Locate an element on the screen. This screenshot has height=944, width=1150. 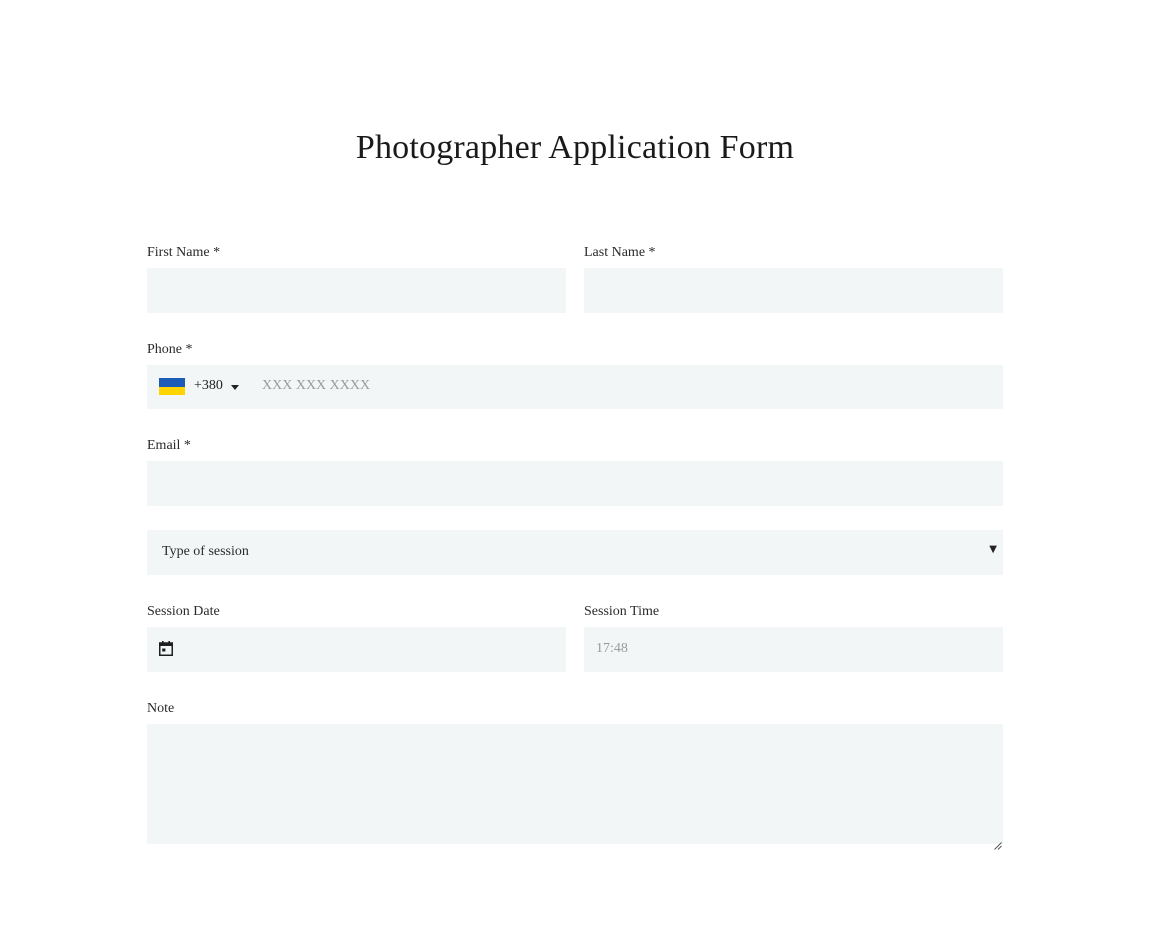
country-code-selector: +380 is located at coordinates (199, 387).